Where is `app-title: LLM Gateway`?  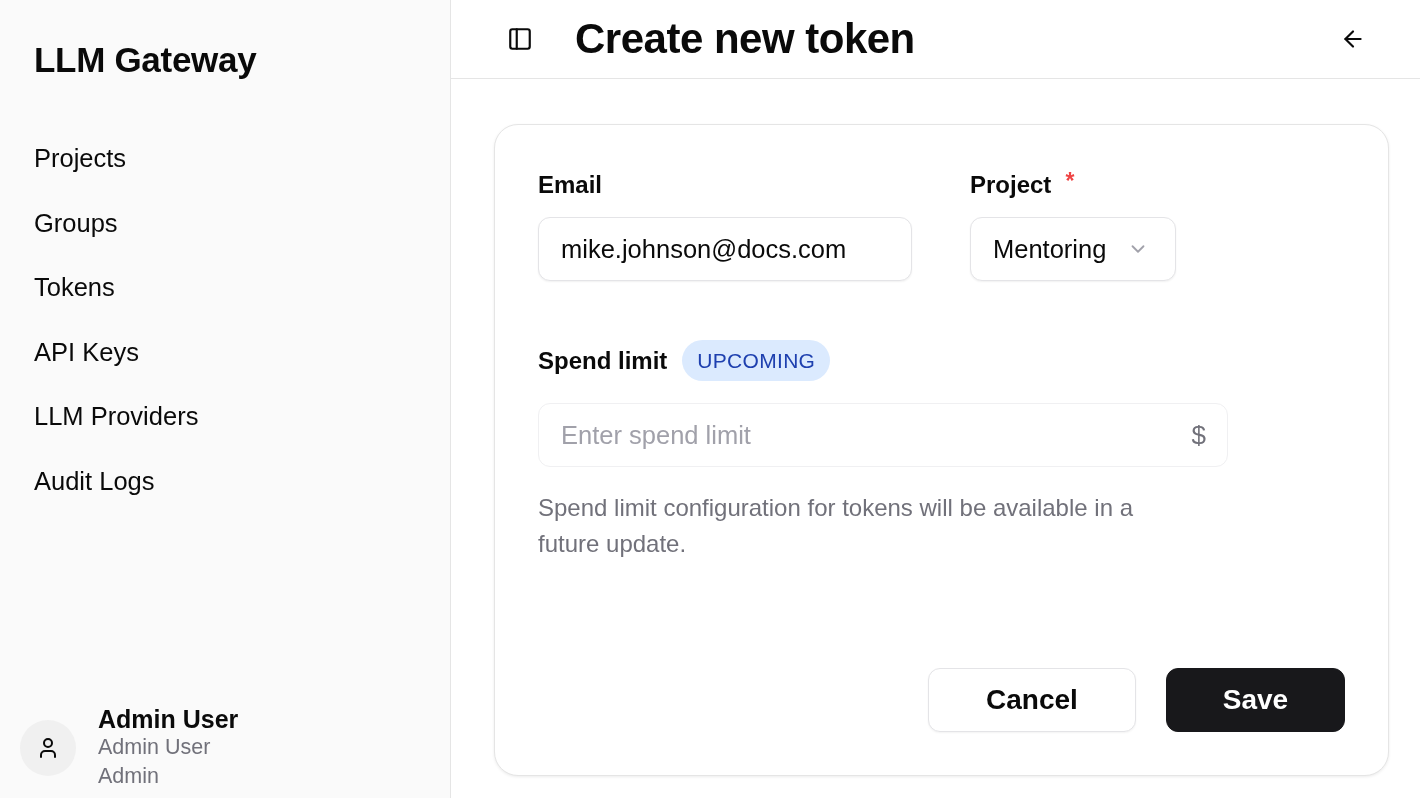 app-title: LLM Gateway is located at coordinates (145, 60).